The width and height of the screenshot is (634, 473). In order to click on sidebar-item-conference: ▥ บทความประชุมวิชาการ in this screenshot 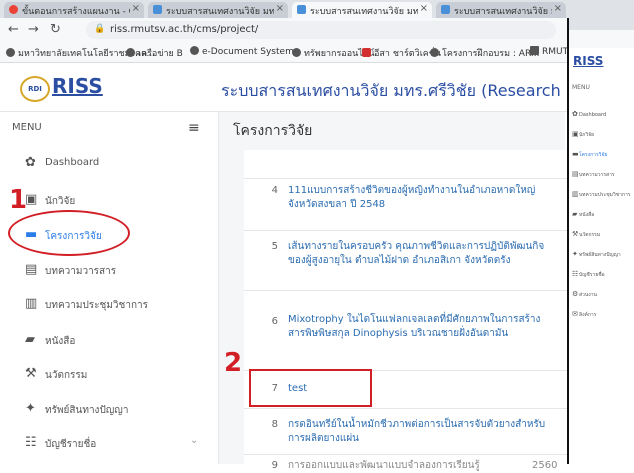, I will do `click(109, 305)`.